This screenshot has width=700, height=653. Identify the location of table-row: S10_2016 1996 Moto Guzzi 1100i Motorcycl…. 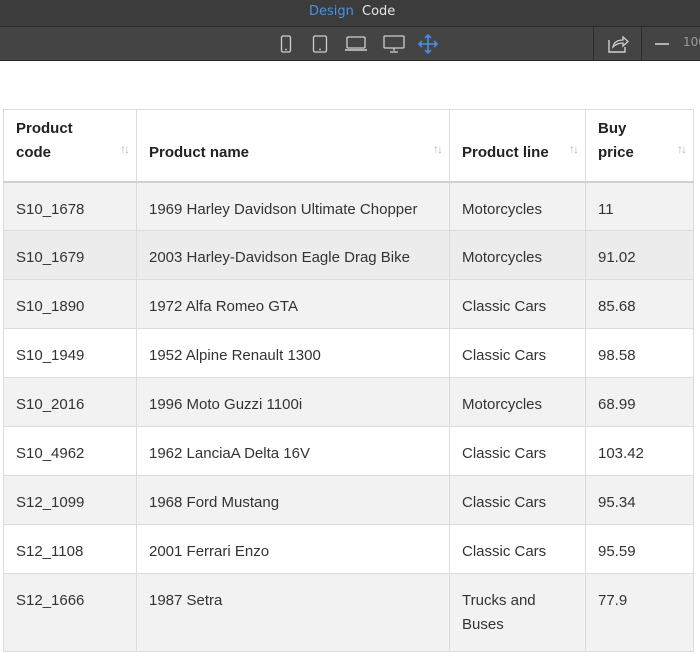
(348, 402).